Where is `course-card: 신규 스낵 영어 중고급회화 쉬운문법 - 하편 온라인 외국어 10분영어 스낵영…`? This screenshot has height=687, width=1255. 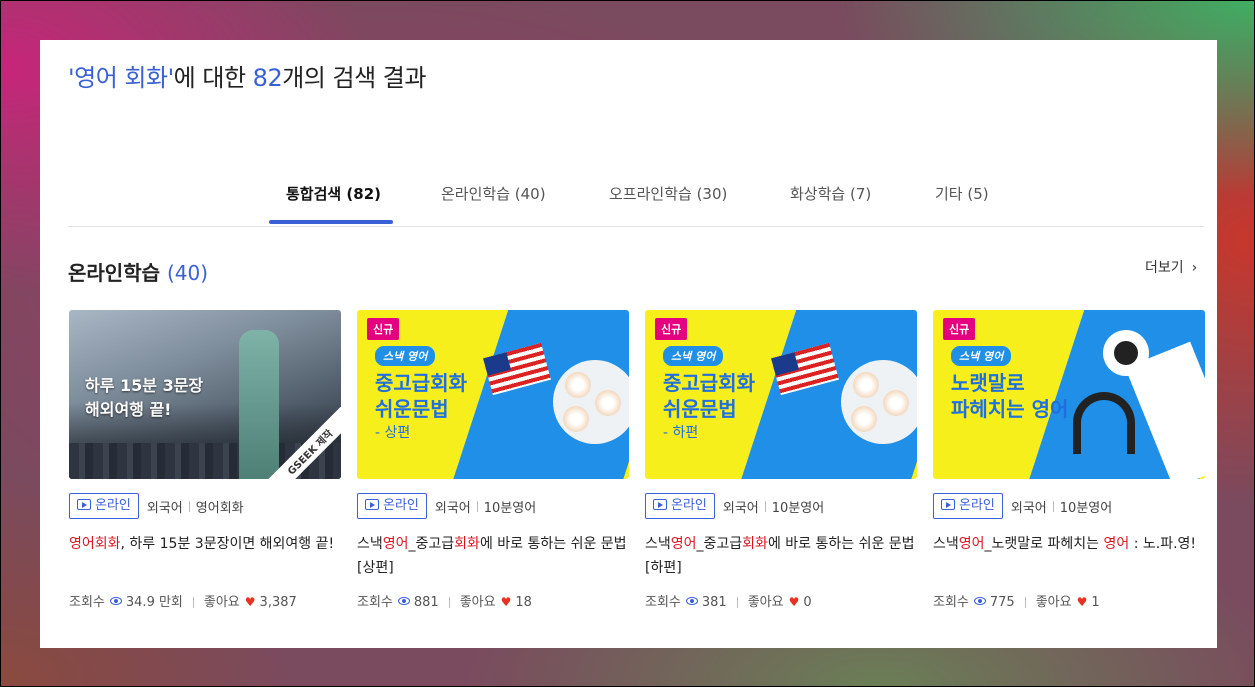 course-card: 신규 스낵 영어 중고급회화 쉬운문법 - 하편 온라인 외국어 10분영어 스낵영… is located at coordinates (781, 460).